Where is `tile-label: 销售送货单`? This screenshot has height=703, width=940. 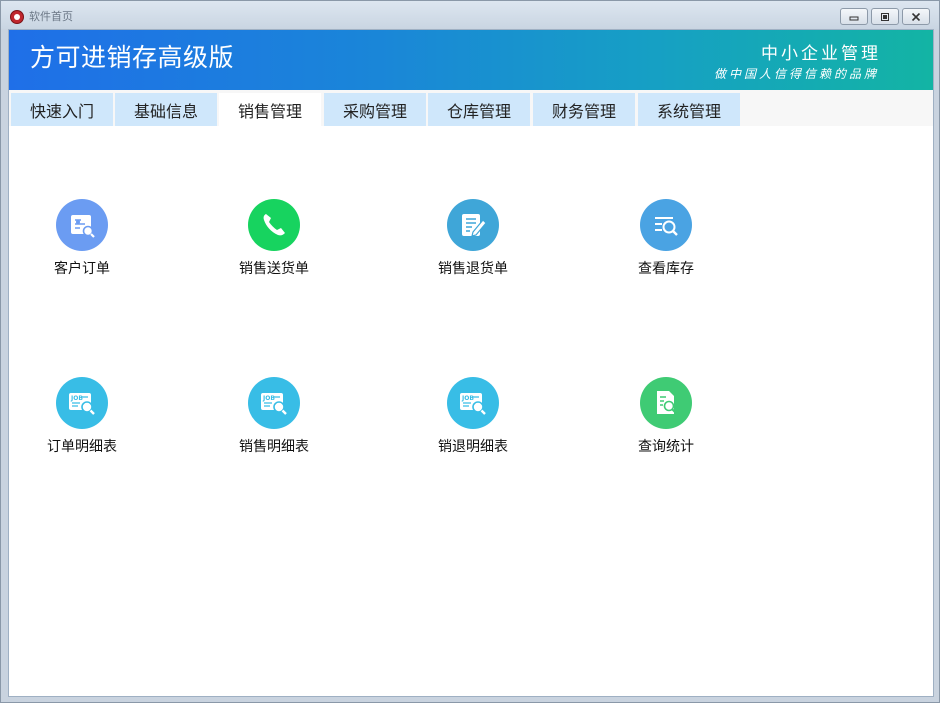 tile-label: 销售送货单 is located at coordinates (274, 269).